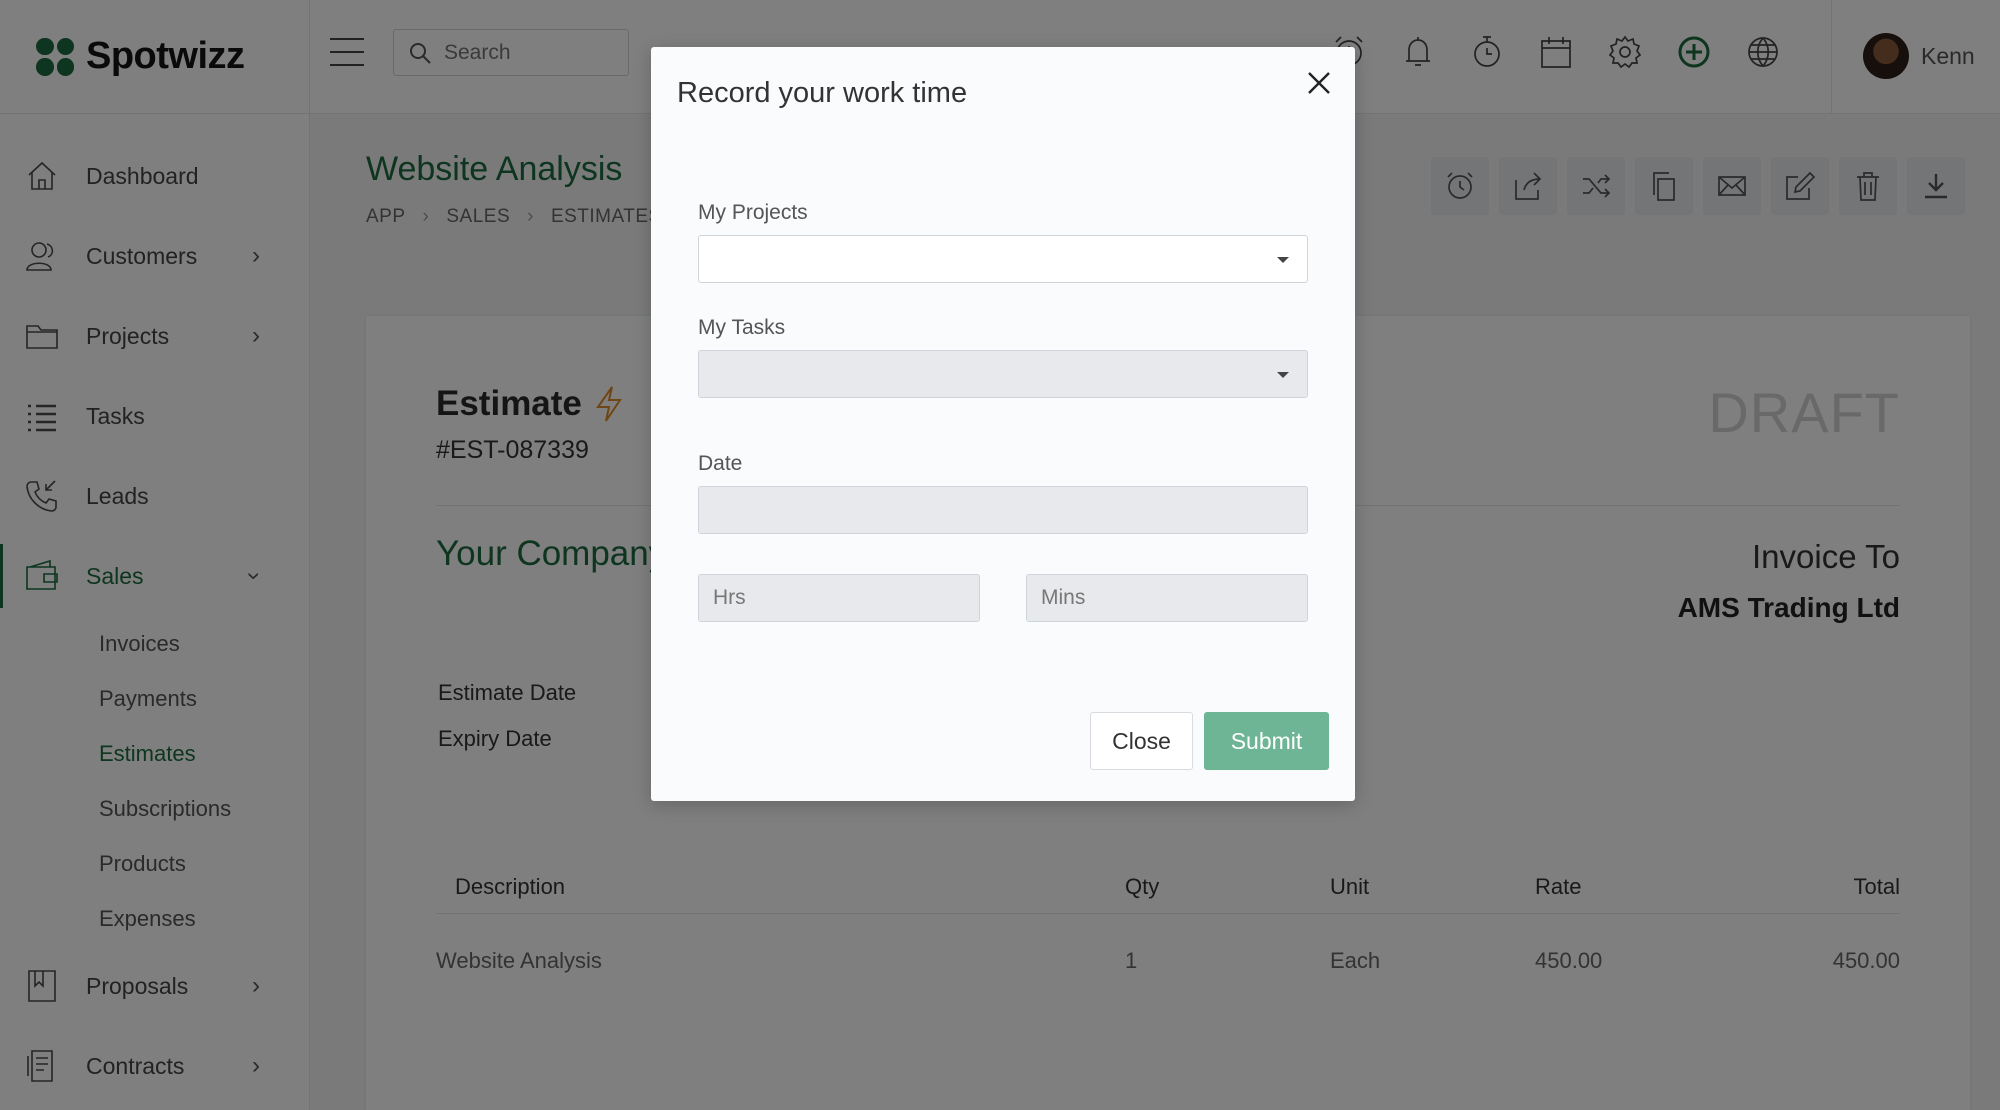  What do you see at coordinates (753, 212) in the screenshot?
I see `projects-label: My Projects` at bounding box center [753, 212].